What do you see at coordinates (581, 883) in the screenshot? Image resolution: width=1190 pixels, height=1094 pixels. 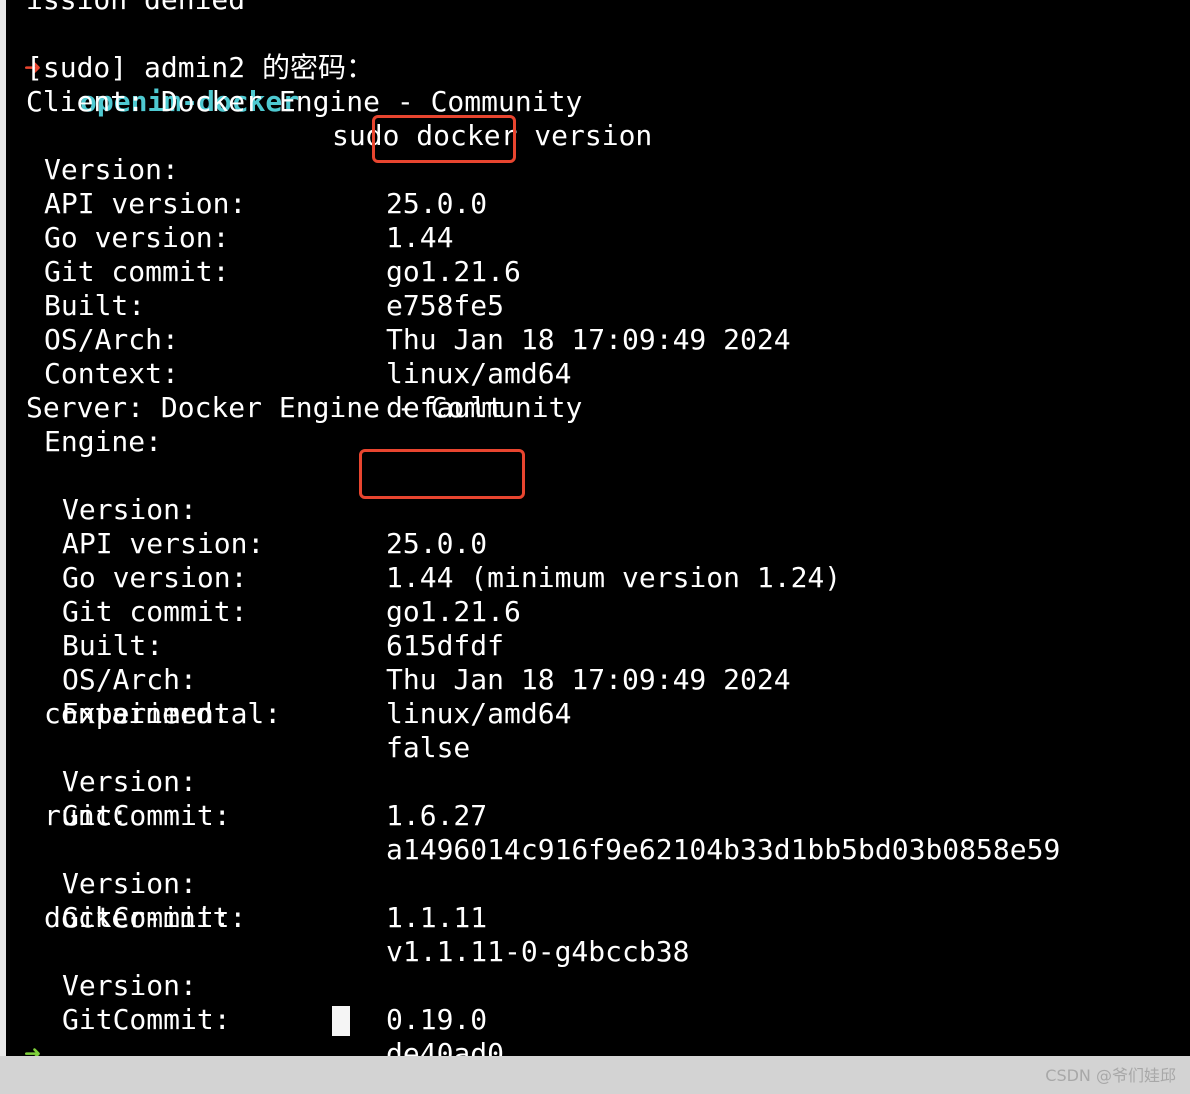 I see `output-row: Version: 1.1.11` at bounding box center [581, 883].